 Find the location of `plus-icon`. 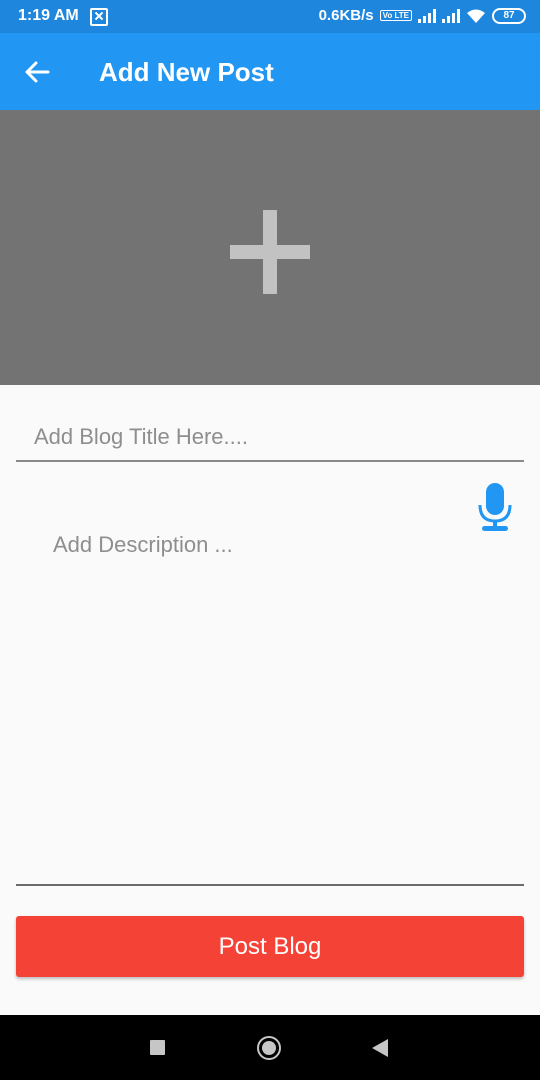

plus-icon is located at coordinates (270, 252).